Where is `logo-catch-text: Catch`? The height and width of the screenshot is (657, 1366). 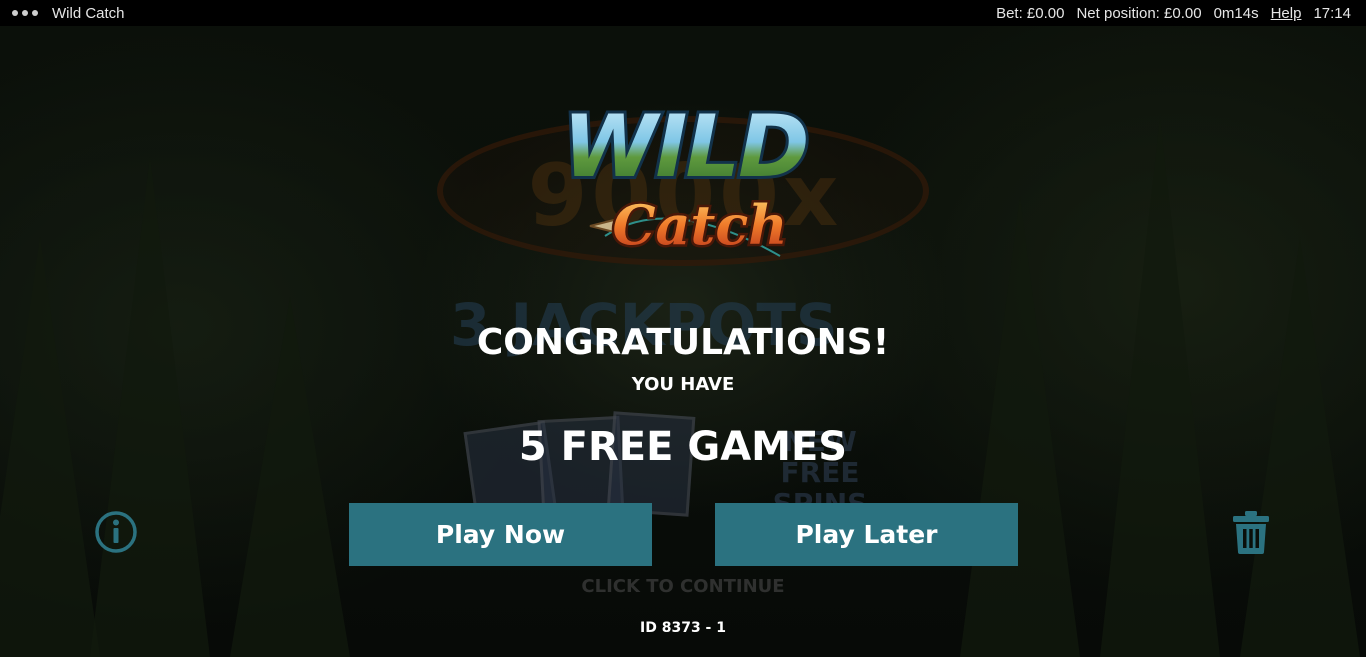 logo-catch-text: Catch is located at coordinates (699, 225).